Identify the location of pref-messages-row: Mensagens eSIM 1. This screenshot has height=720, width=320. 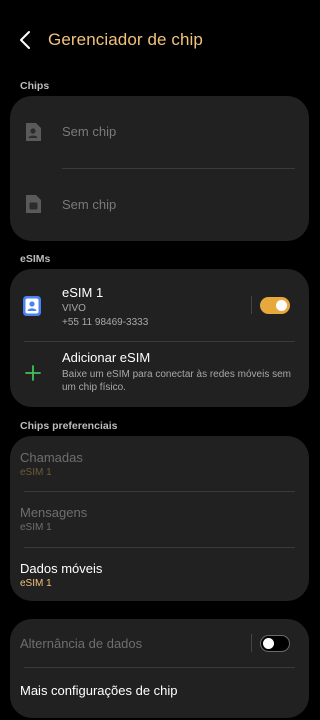
(159, 519).